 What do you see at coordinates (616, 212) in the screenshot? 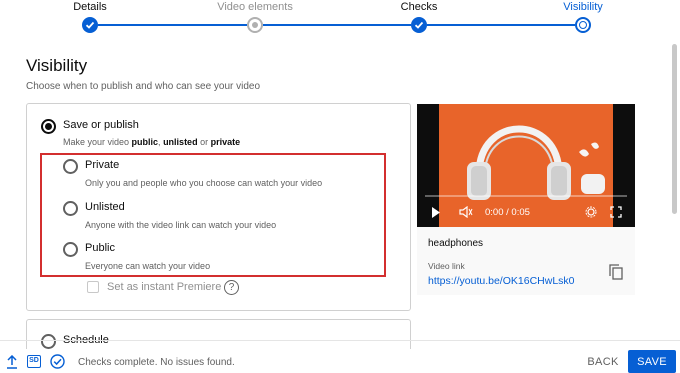
I see `fullscreen-icon` at bounding box center [616, 212].